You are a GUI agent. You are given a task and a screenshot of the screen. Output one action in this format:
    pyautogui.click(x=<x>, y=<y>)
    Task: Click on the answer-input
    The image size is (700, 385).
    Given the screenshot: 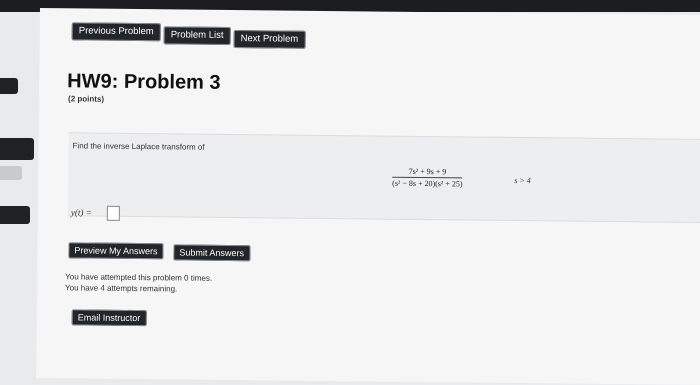 What is the action you would take?
    pyautogui.click(x=113, y=213)
    